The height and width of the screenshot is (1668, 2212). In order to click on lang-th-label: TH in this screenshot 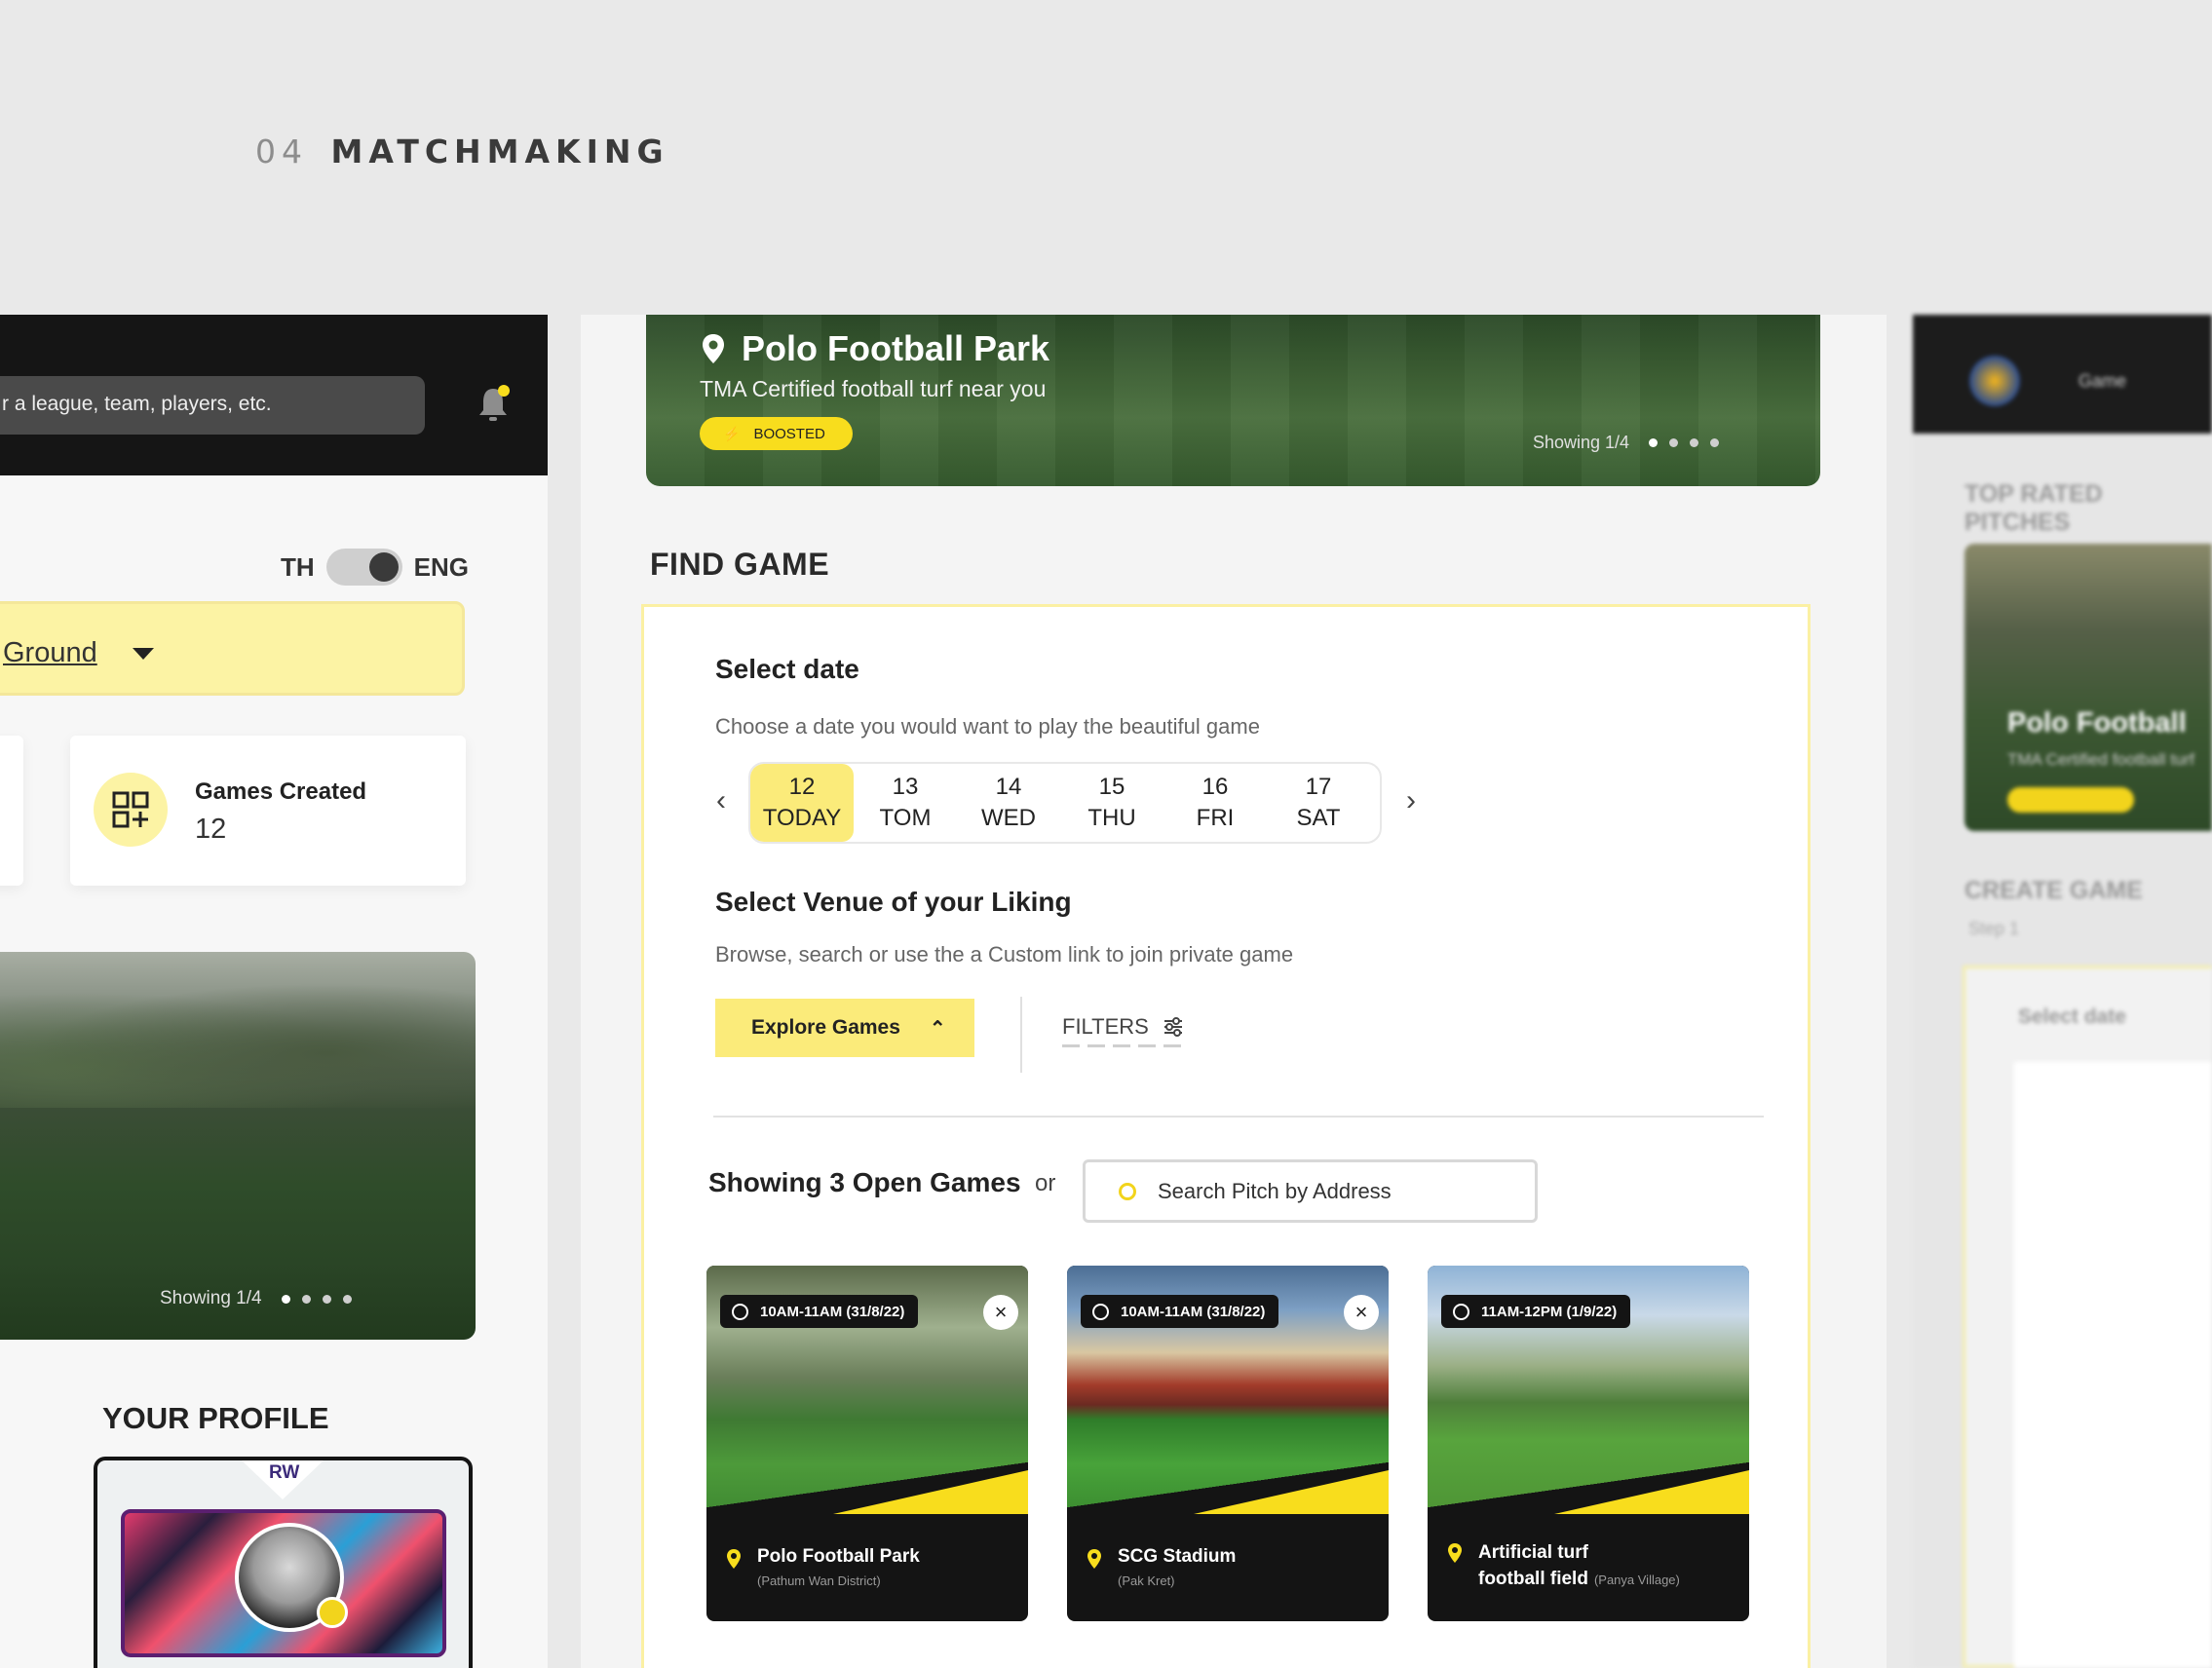, I will do `click(298, 566)`.